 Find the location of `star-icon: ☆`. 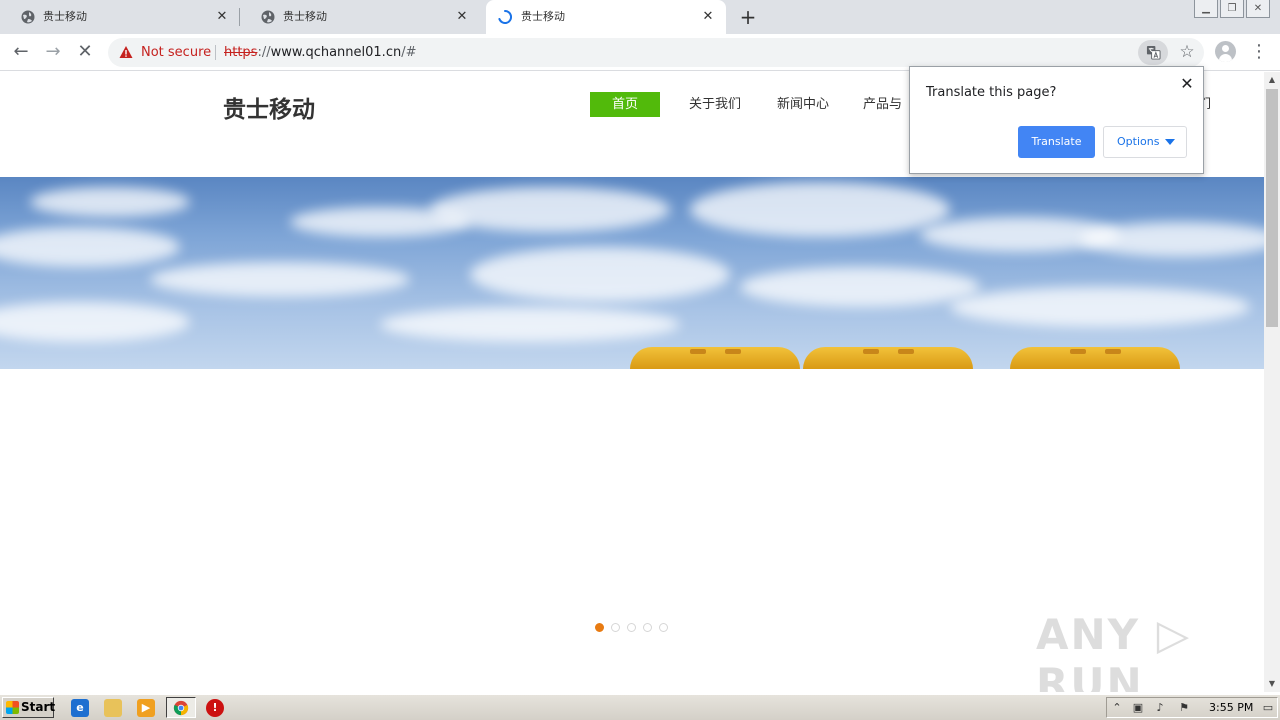

star-icon: ☆ is located at coordinates (1187, 52).